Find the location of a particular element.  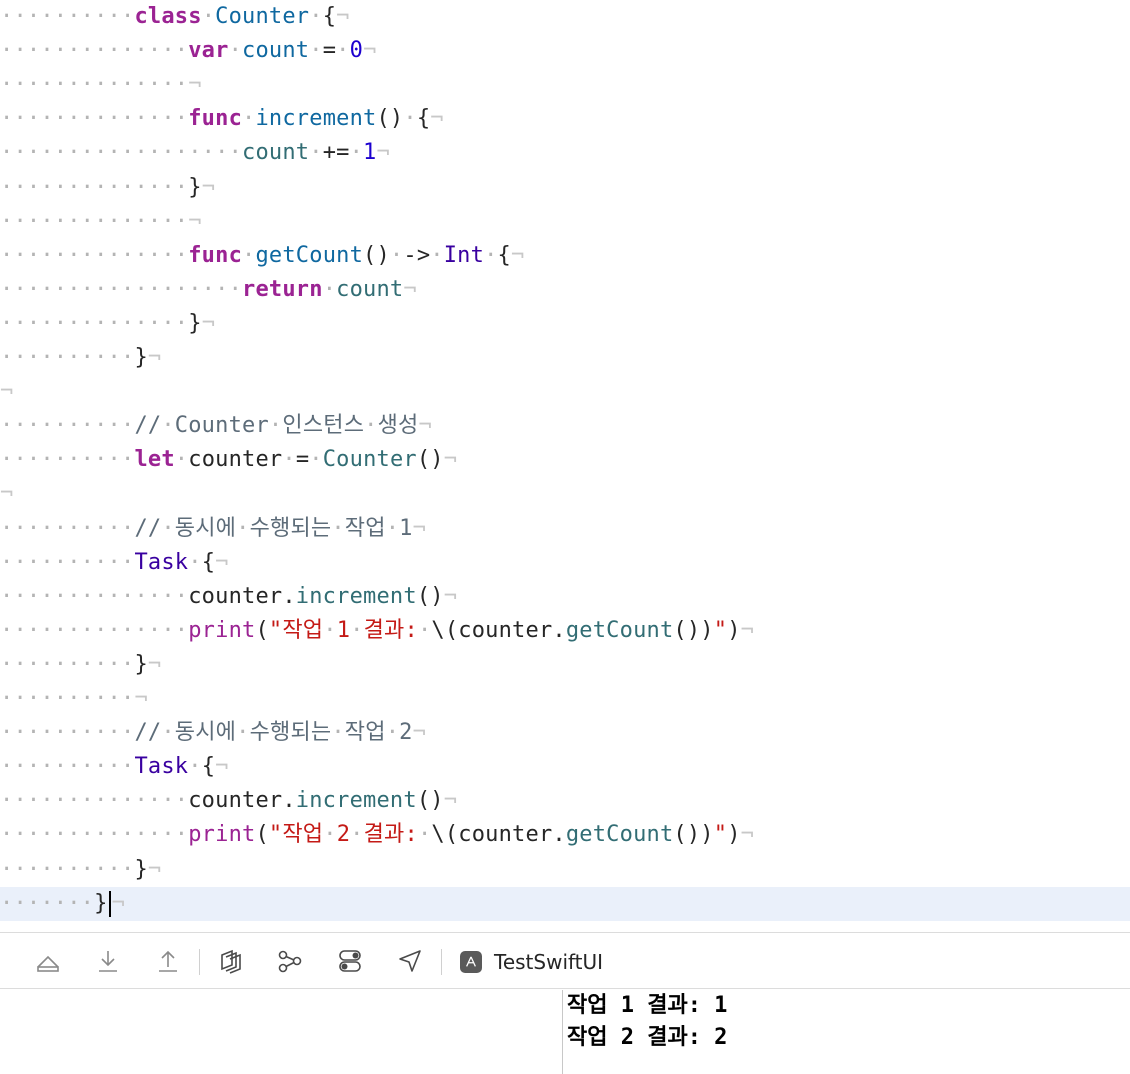

code-token: Counter is located at coordinates (262, 16).